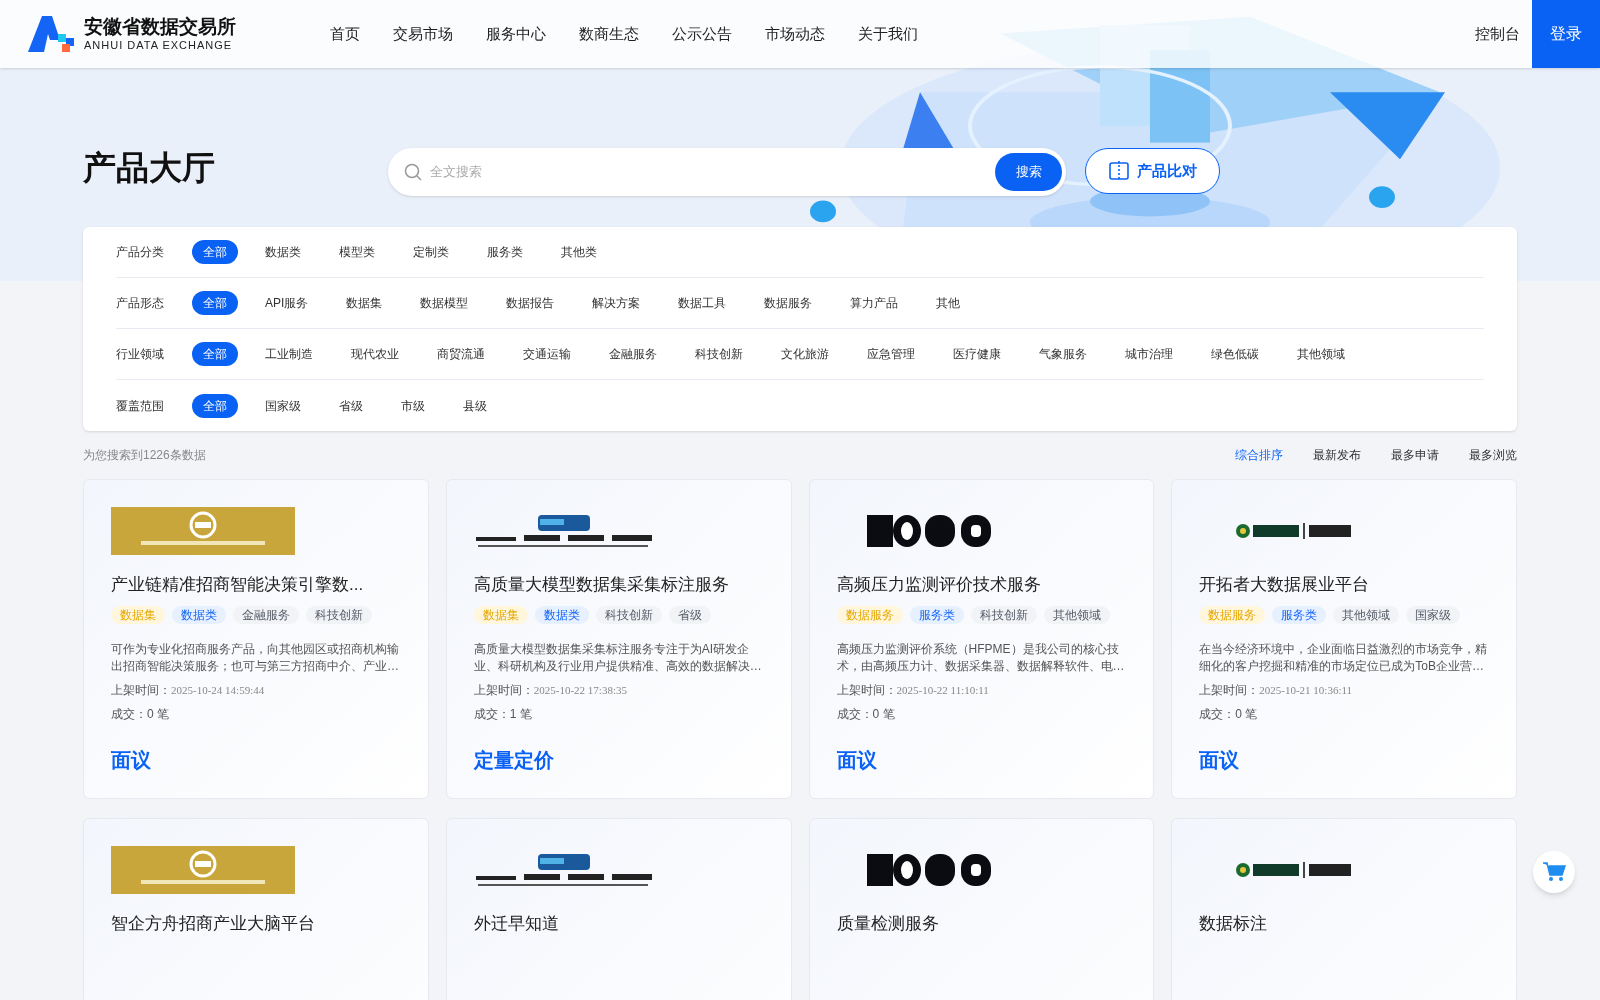 Image resolution: width=1600 pixels, height=1000 pixels. What do you see at coordinates (1232, 614) in the screenshot?
I see `product-tag: 数据服务` at bounding box center [1232, 614].